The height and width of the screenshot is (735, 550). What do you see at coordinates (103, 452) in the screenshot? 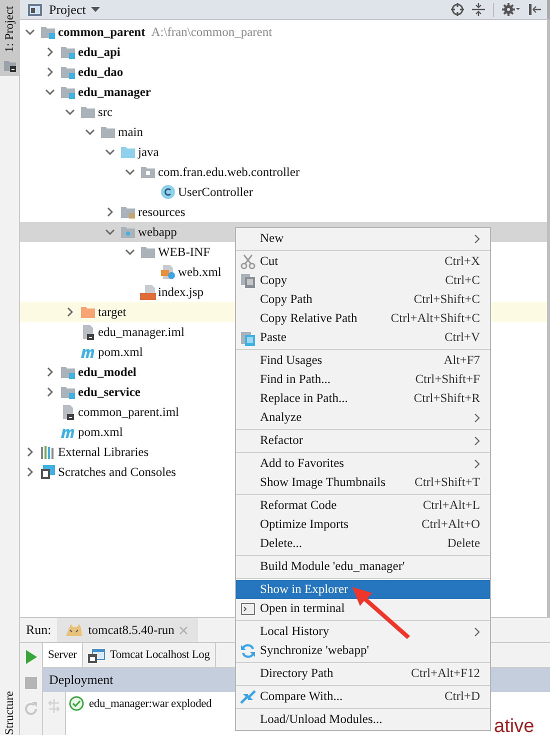
I see `item-label: External Libraries` at bounding box center [103, 452].